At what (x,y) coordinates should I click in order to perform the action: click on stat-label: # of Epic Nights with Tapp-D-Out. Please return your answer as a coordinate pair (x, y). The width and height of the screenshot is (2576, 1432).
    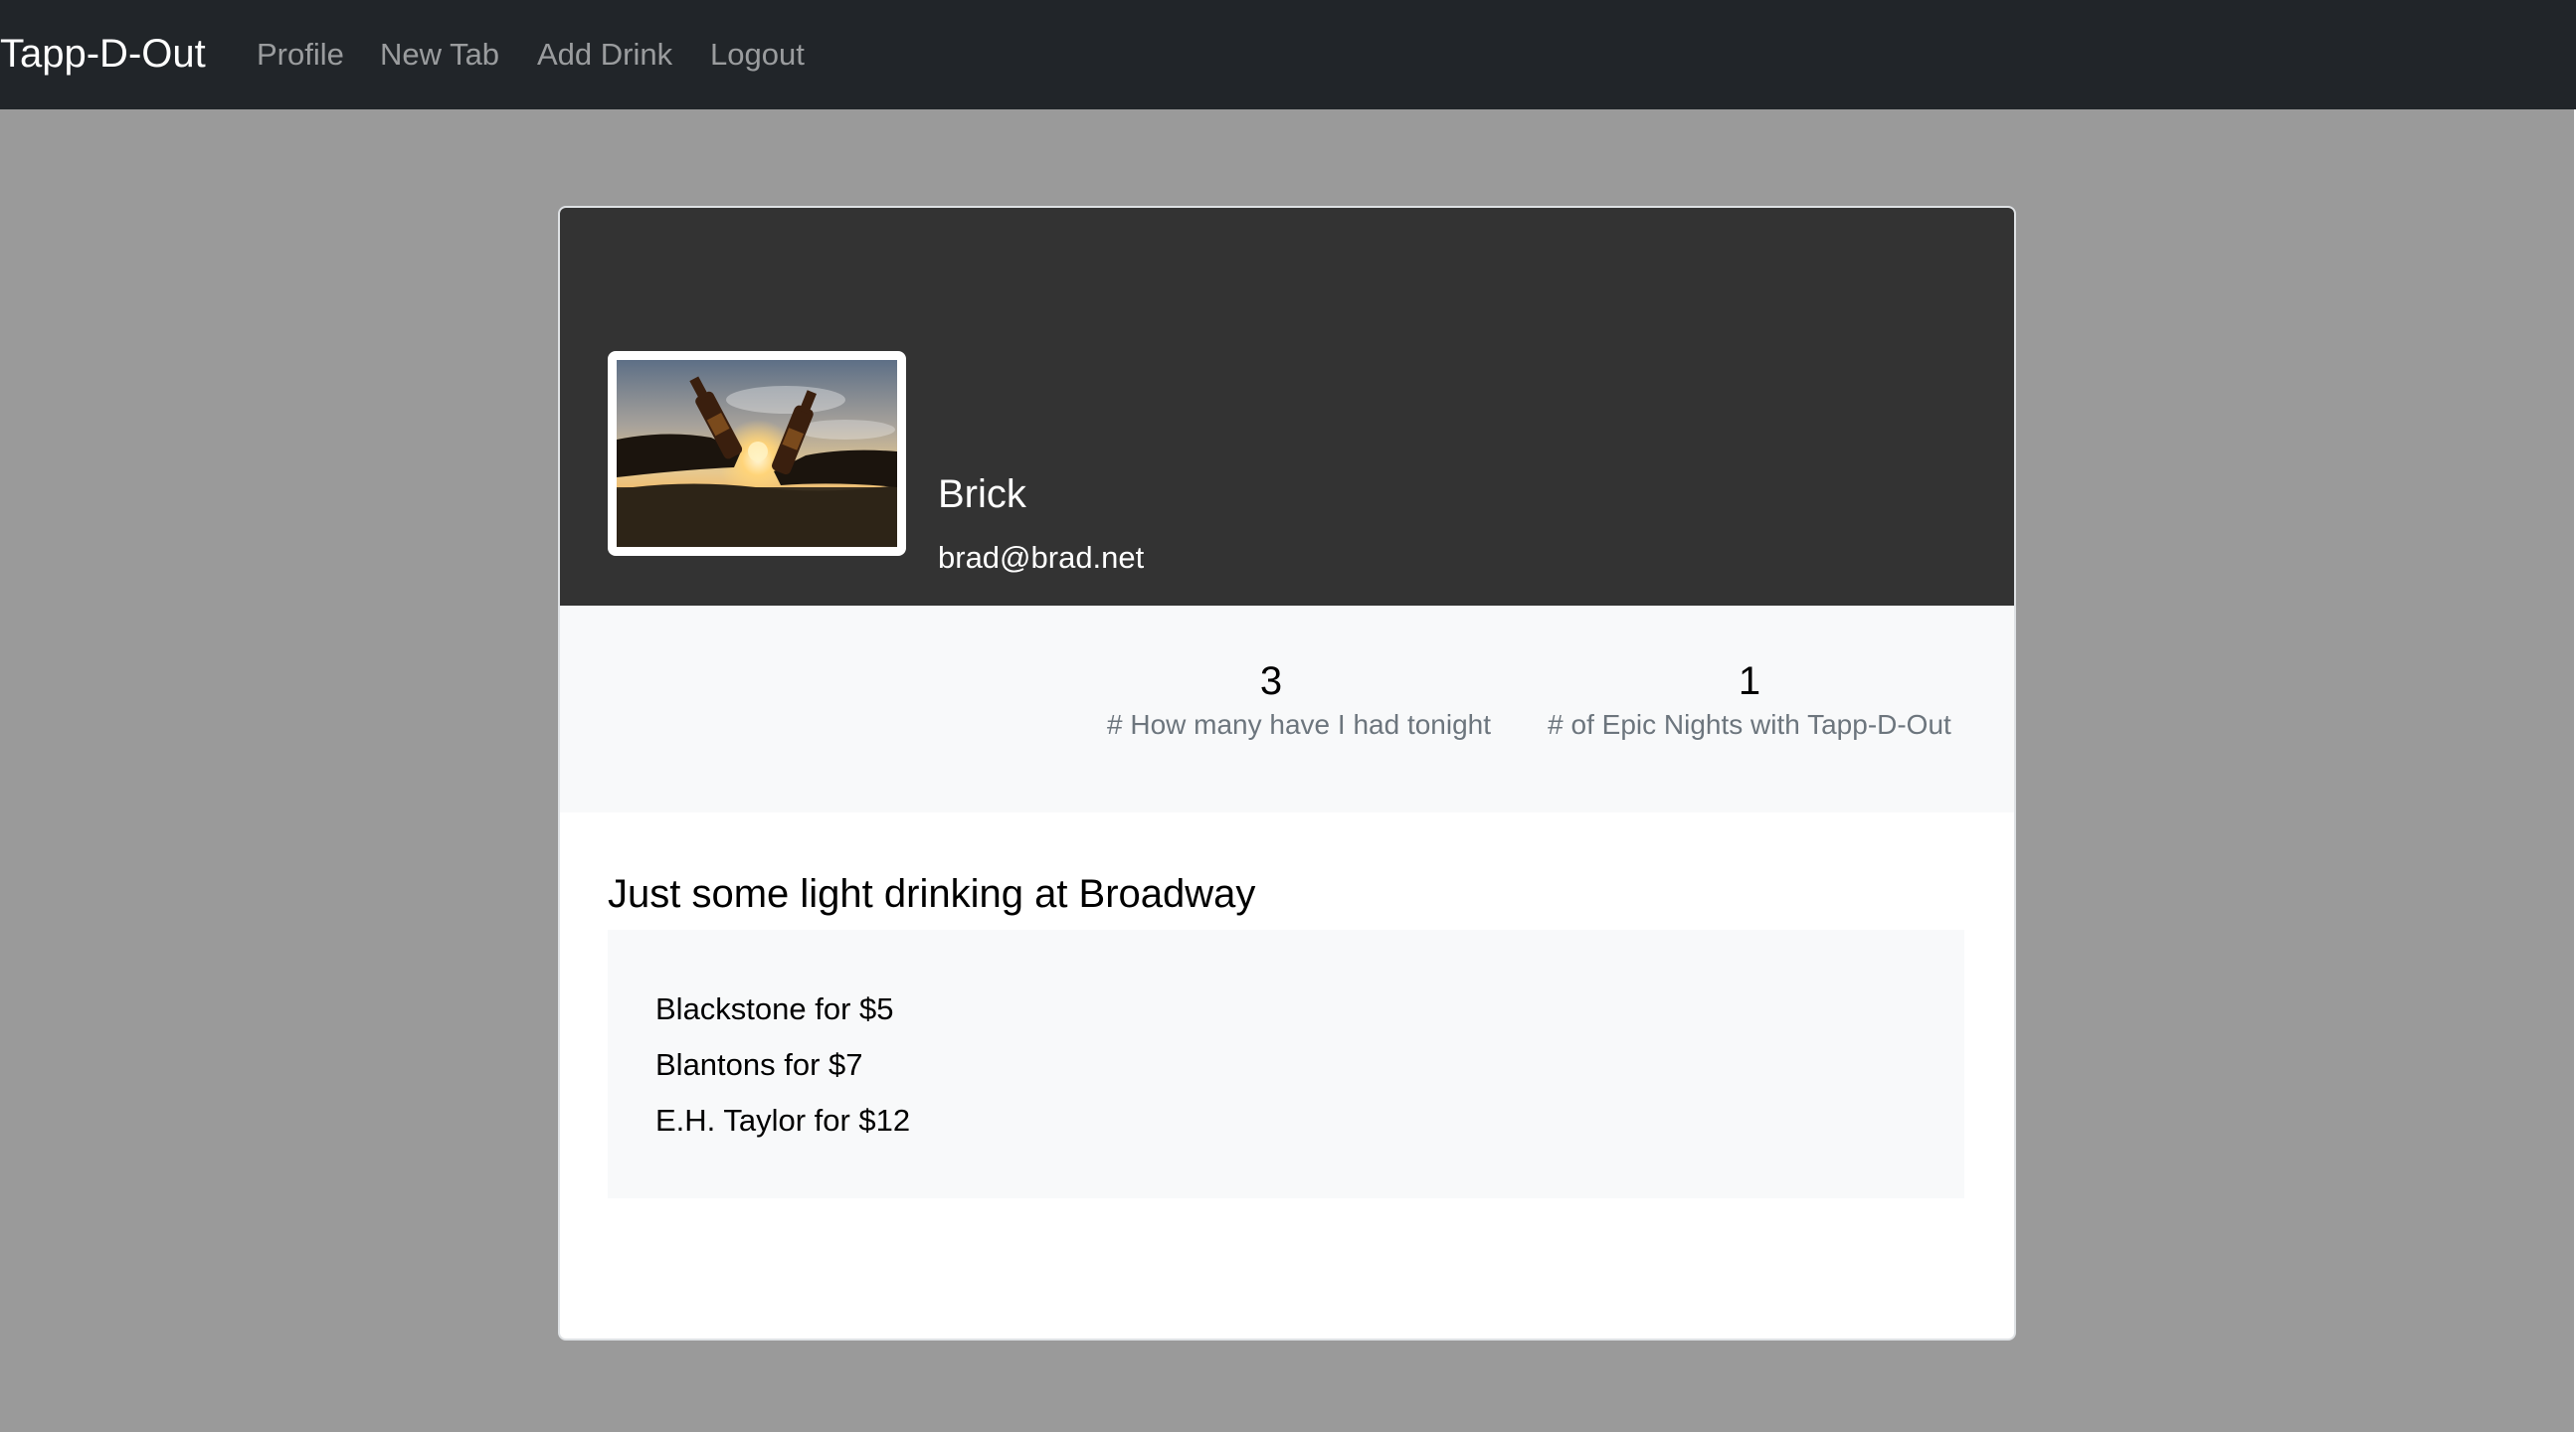
    Looking at the image, I should click on (1749, 724).